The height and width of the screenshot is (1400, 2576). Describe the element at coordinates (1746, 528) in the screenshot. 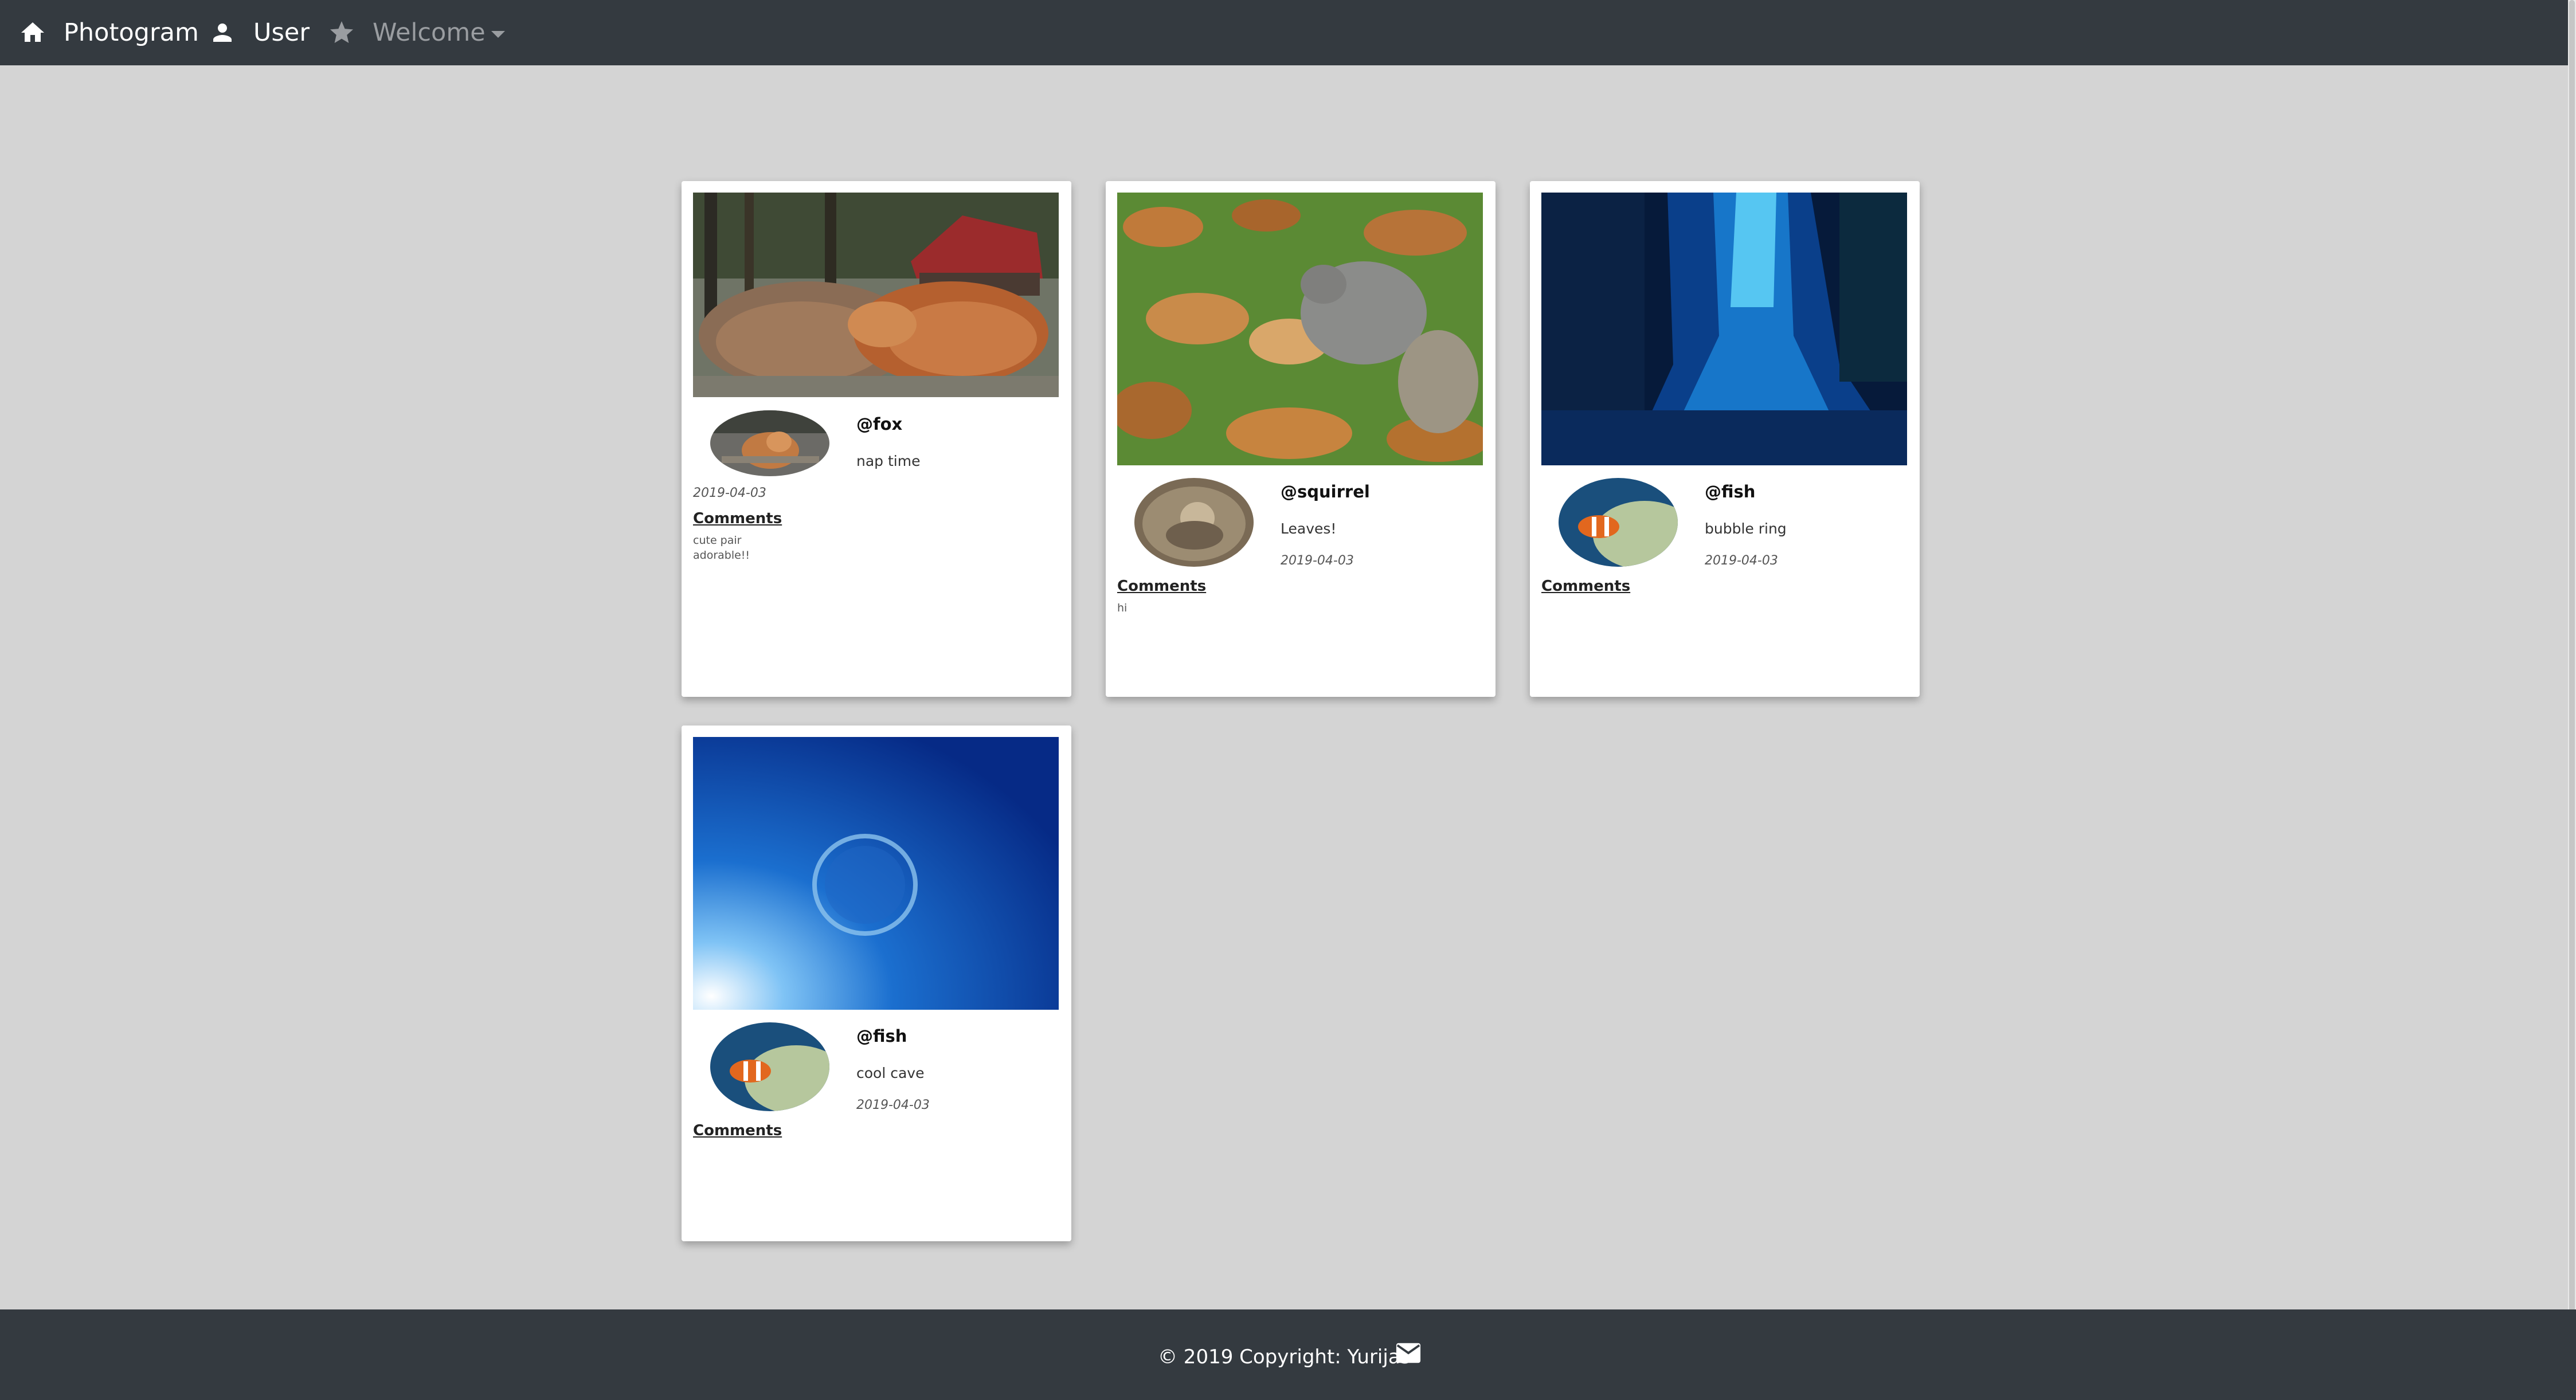

I see `post-caption: bubble ring` at that location.